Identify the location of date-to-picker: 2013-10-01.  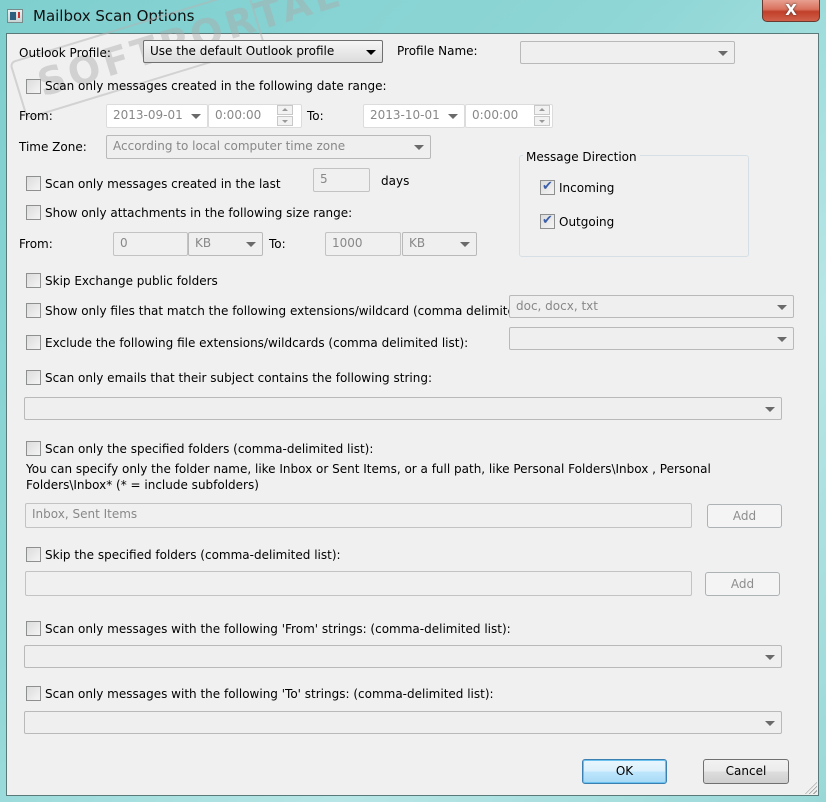
(414, 116).